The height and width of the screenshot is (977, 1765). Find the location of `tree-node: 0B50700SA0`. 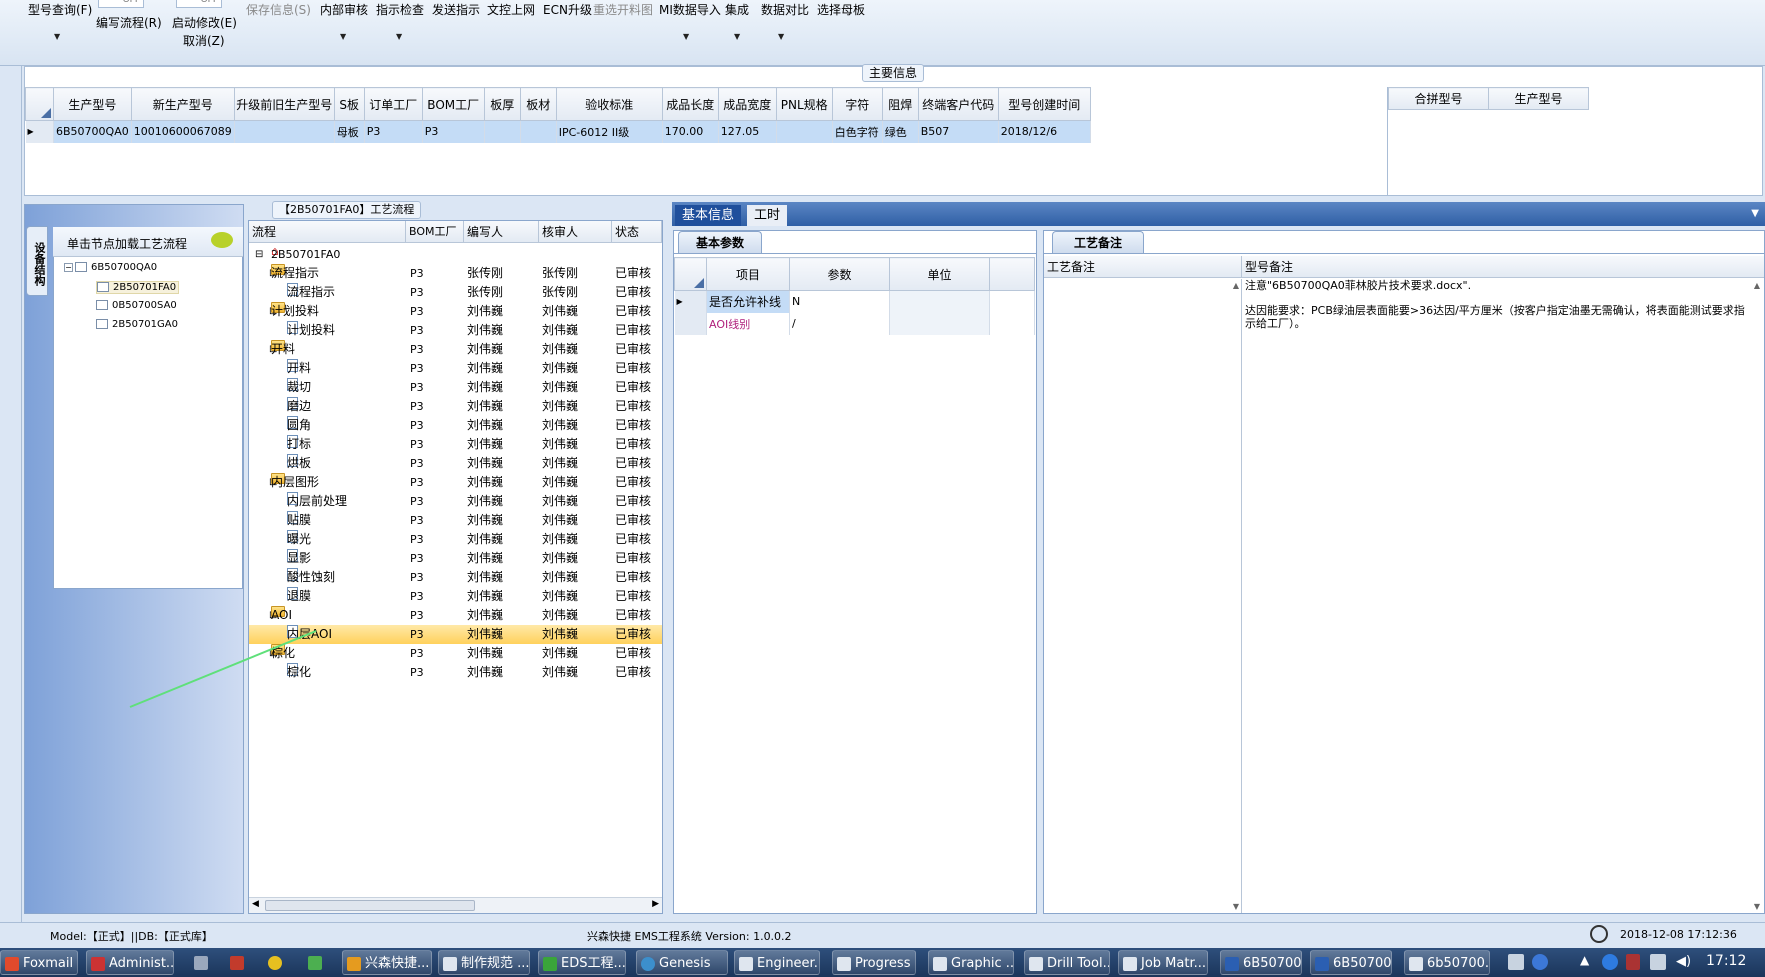

tree-node: 0B50700SA0 is located at coordinates (136, 305).